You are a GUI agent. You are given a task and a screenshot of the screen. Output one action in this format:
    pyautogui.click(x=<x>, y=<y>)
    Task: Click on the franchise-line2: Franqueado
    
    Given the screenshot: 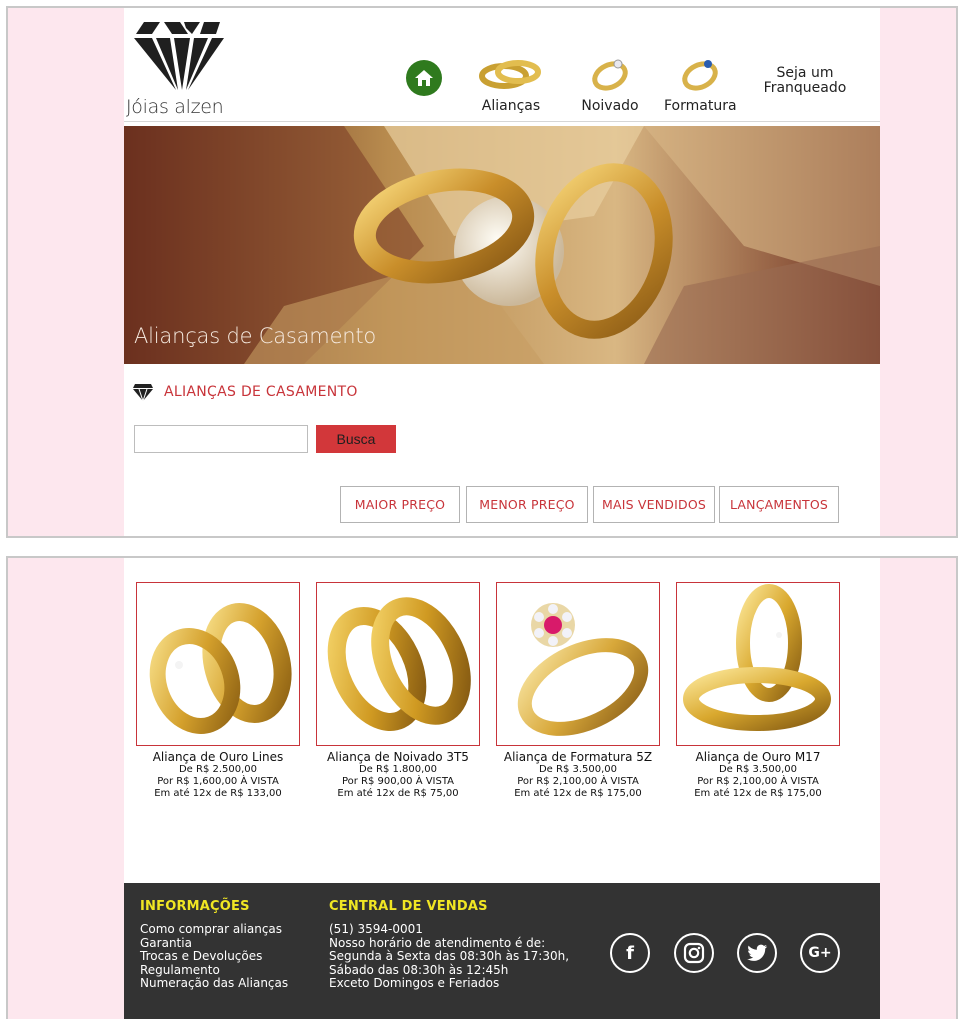 What is the action you would take?
    pyautogui.click(x=805, y=88)
    